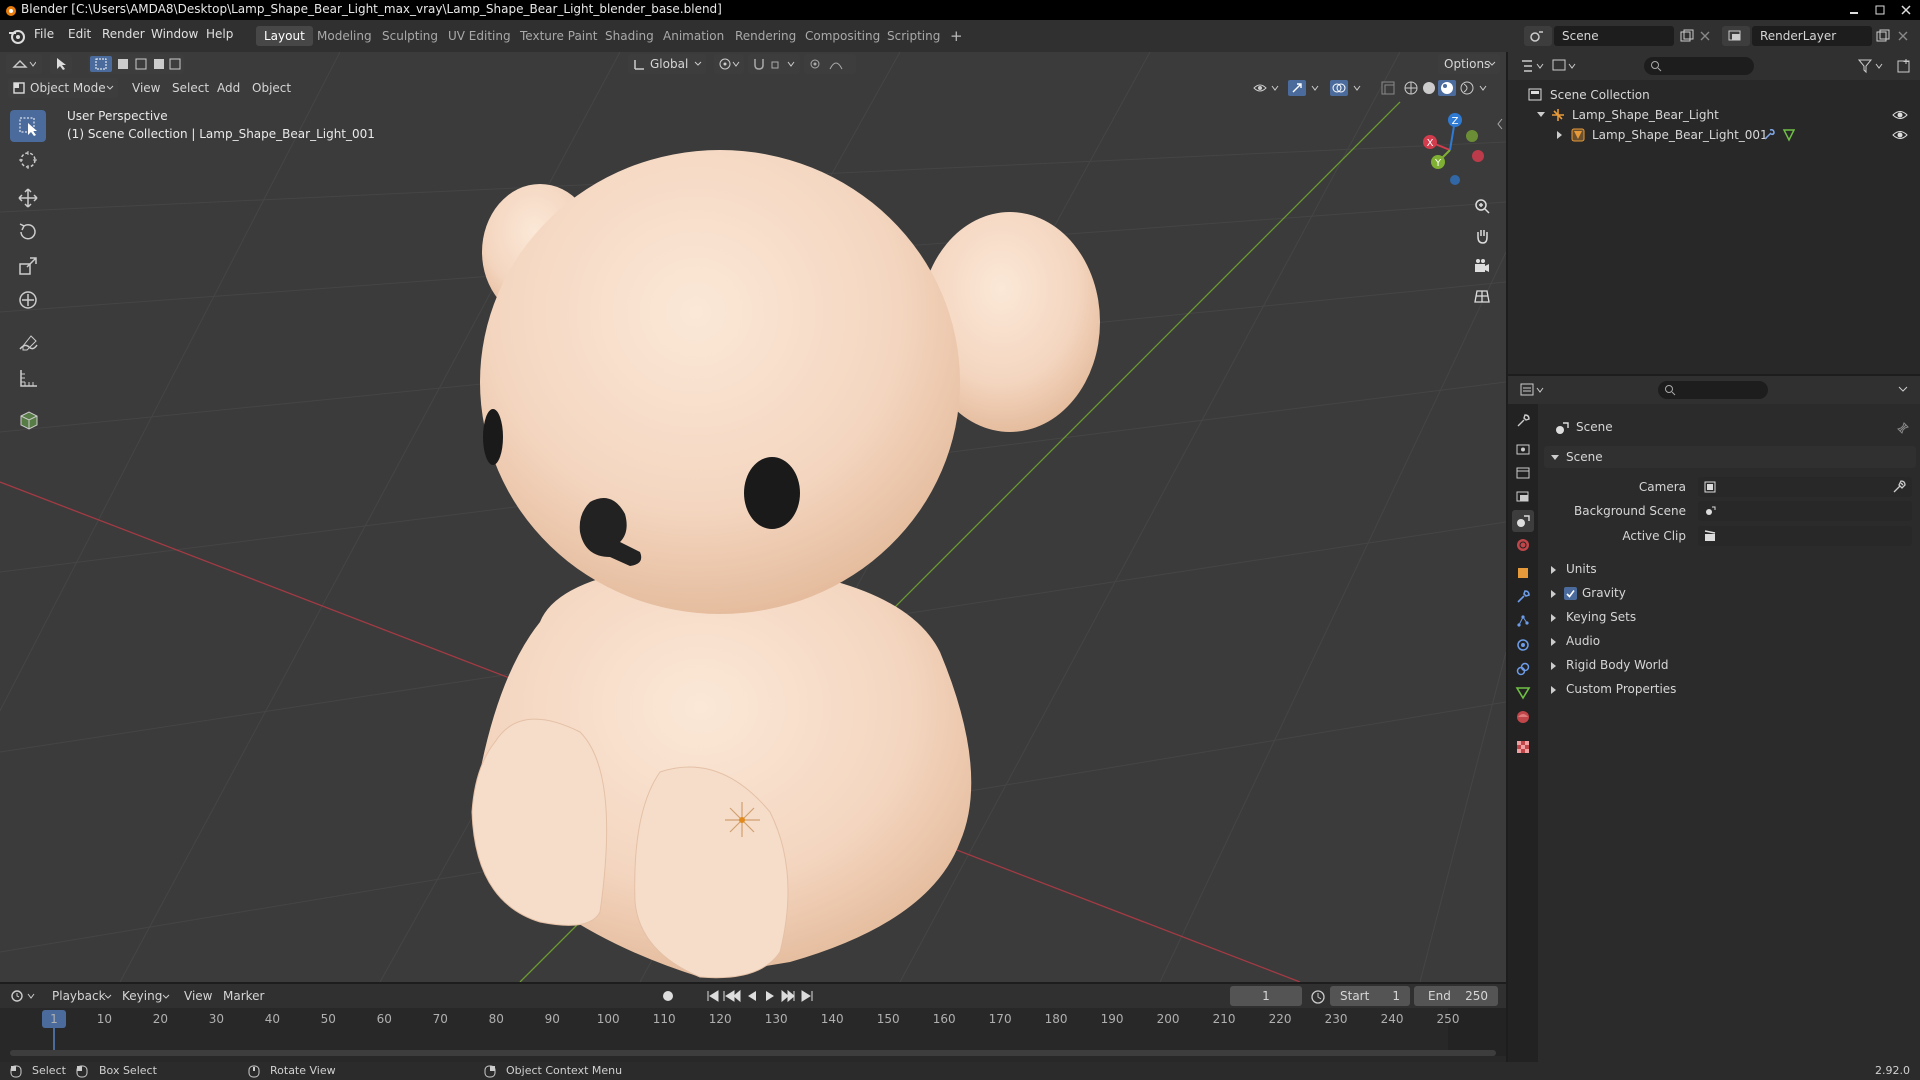 The image size is (1920, 1080). Describe the element at coordinates (1903, 36) in the screenshot. I see `delete-view-layer-icon` at that location.